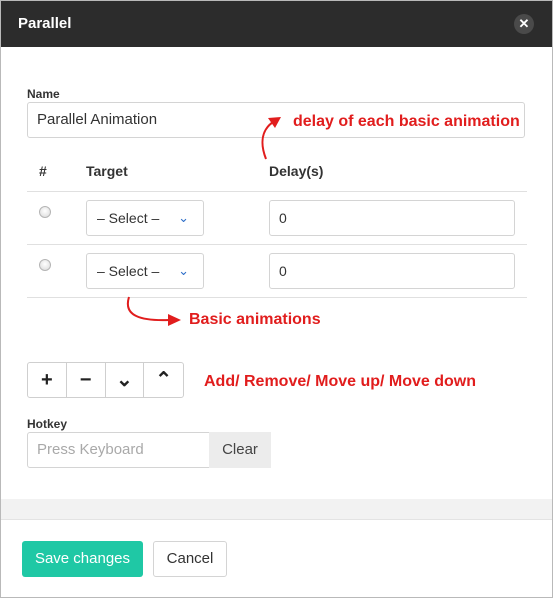 This screenshot has width=553, height=598. Describe the element at coordinates (190, 559) in the screenshot. I see `cancel-button: Cancel` at that location.